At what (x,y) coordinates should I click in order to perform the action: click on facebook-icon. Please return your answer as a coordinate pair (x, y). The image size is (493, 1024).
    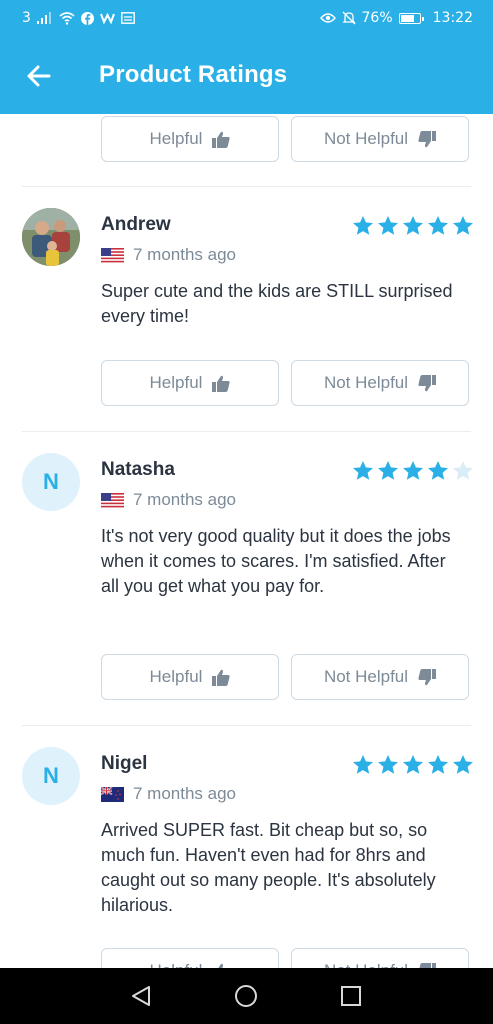
    Looking at the image, I should click on (87, 18).